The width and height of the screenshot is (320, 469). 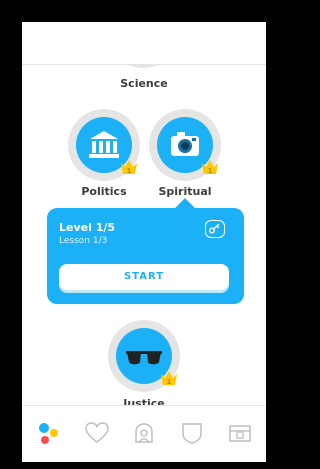 I want to click on lesson-popup: Level 1/5 Lesson 1/3 START, so click(x=145, y=251).